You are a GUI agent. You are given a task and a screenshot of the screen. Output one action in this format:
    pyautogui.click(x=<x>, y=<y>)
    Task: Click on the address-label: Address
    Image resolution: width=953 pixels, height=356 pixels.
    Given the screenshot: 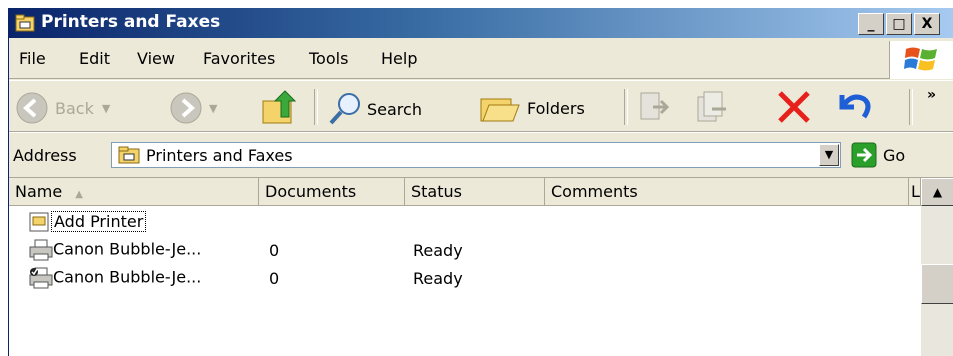 What is the action you would take?
    pyautogui.click(x=45, y=155)
    